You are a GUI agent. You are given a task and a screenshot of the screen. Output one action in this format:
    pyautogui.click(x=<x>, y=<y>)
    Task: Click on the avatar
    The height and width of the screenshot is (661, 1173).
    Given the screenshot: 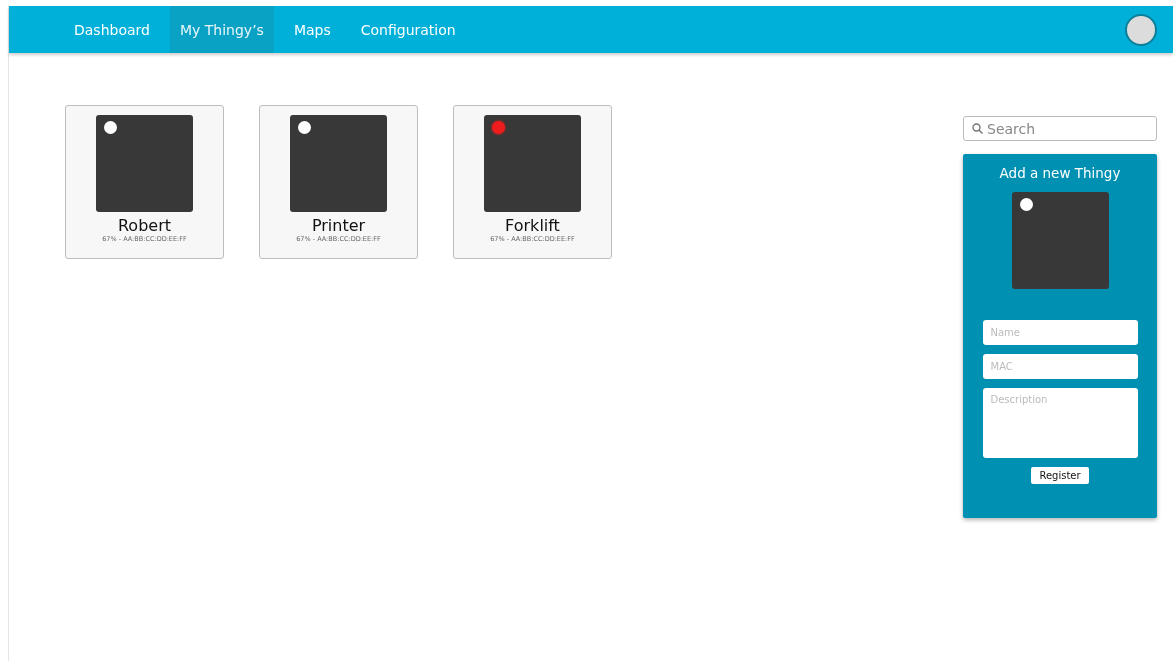 What is the action you would take?
    pyautogui.click(x=1141, y=29)
    